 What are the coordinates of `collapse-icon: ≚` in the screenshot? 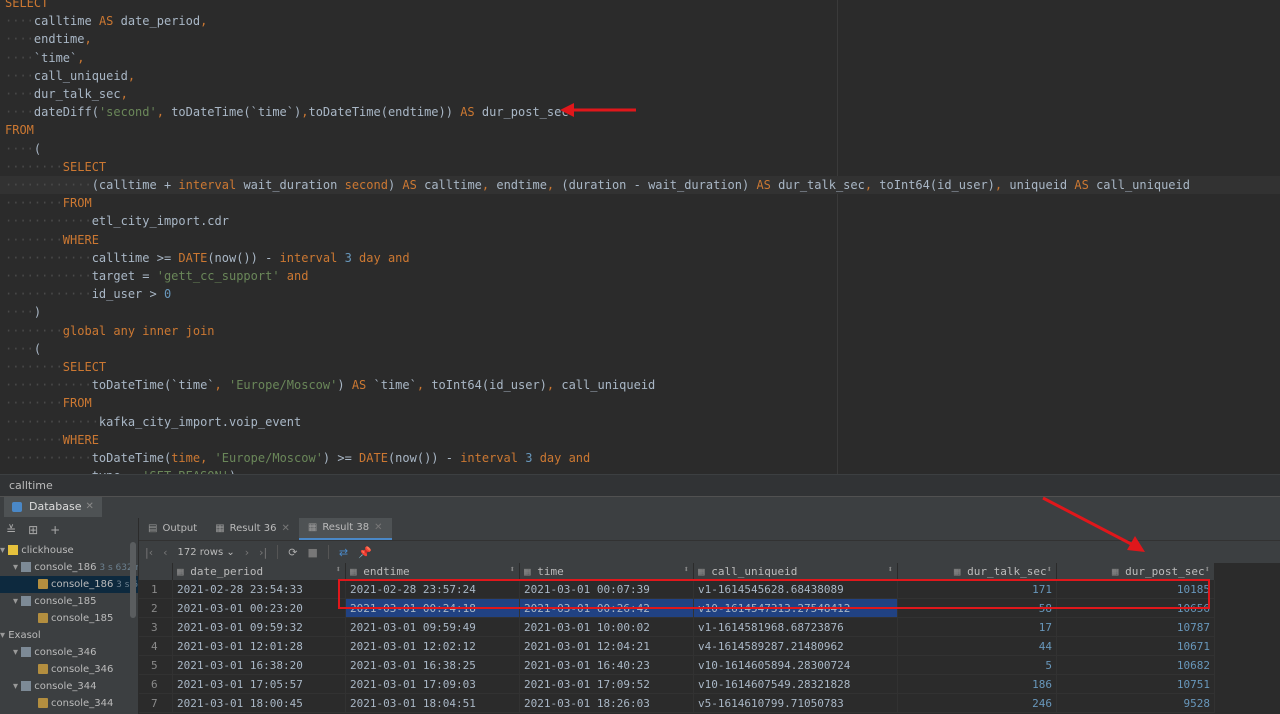 It's located at (11, 530).